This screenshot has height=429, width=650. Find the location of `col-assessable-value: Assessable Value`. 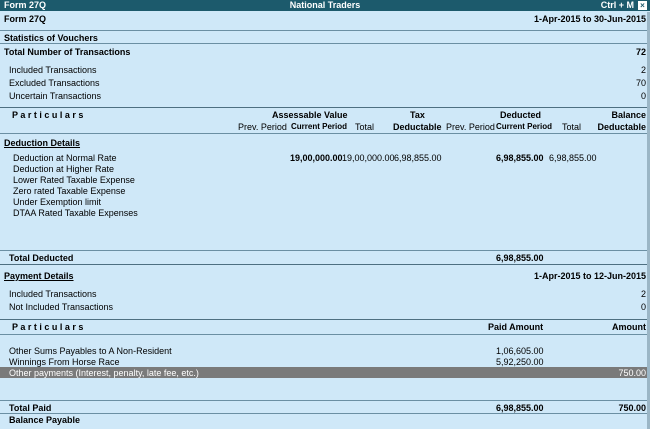

col-assessable-value: Assessable Value is located at coordinates (310, 115).